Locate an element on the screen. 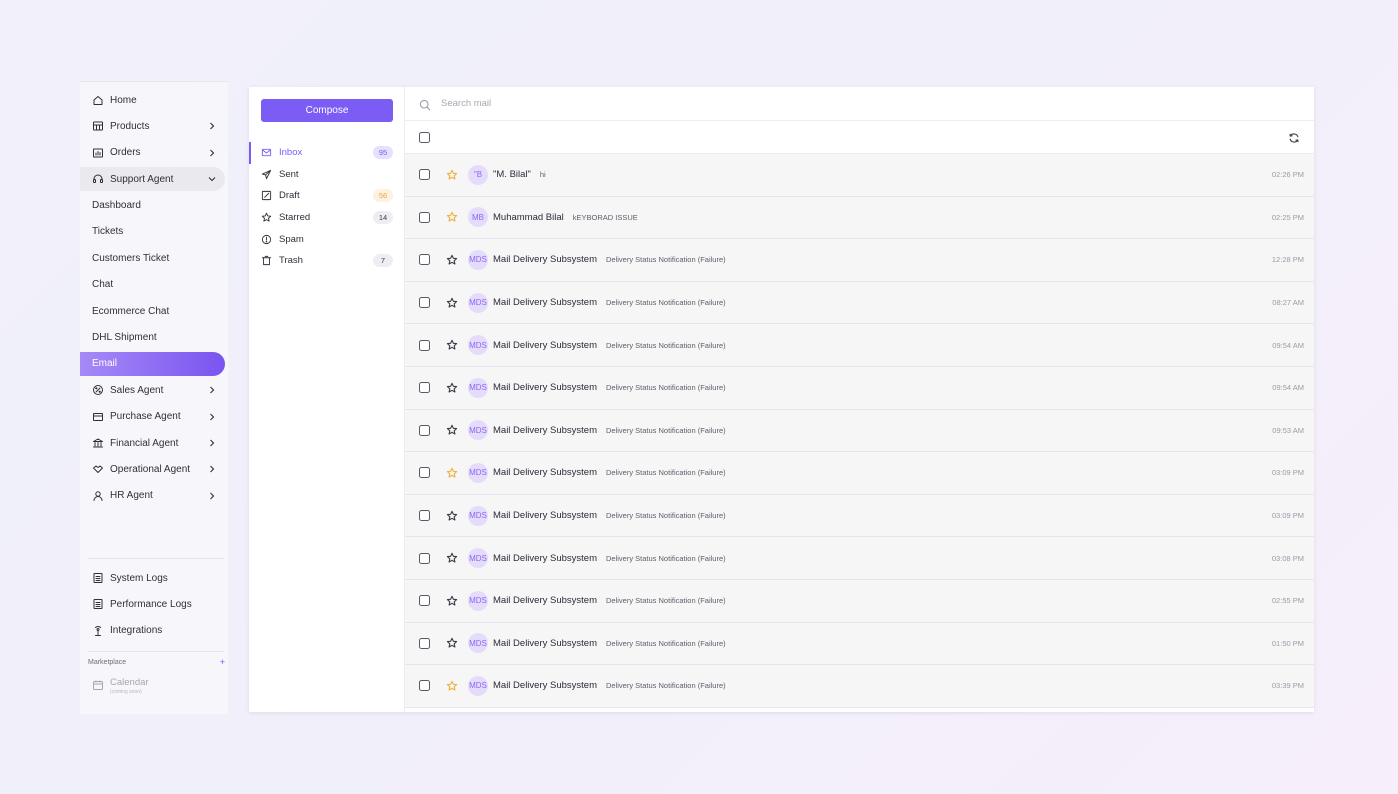 This screenshot has width=1398, height=794. sidebar-item-chat: Chat is located at coordinates (152, 285).